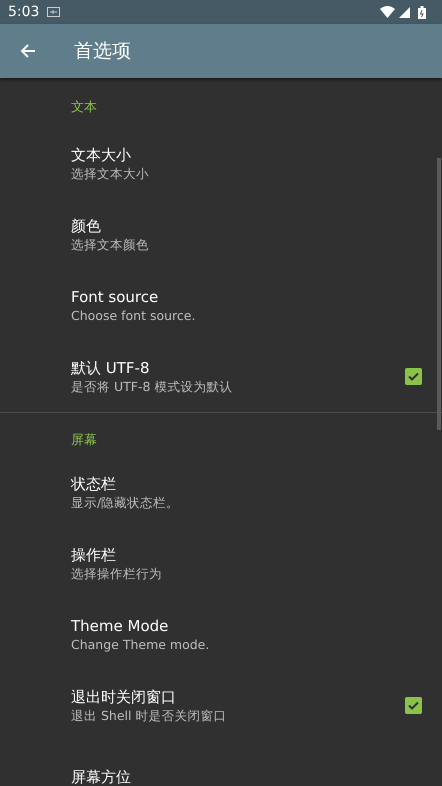  Describe the element at coordinates (24, 12) in the screenshot. I see `time: 5:03` at that location.